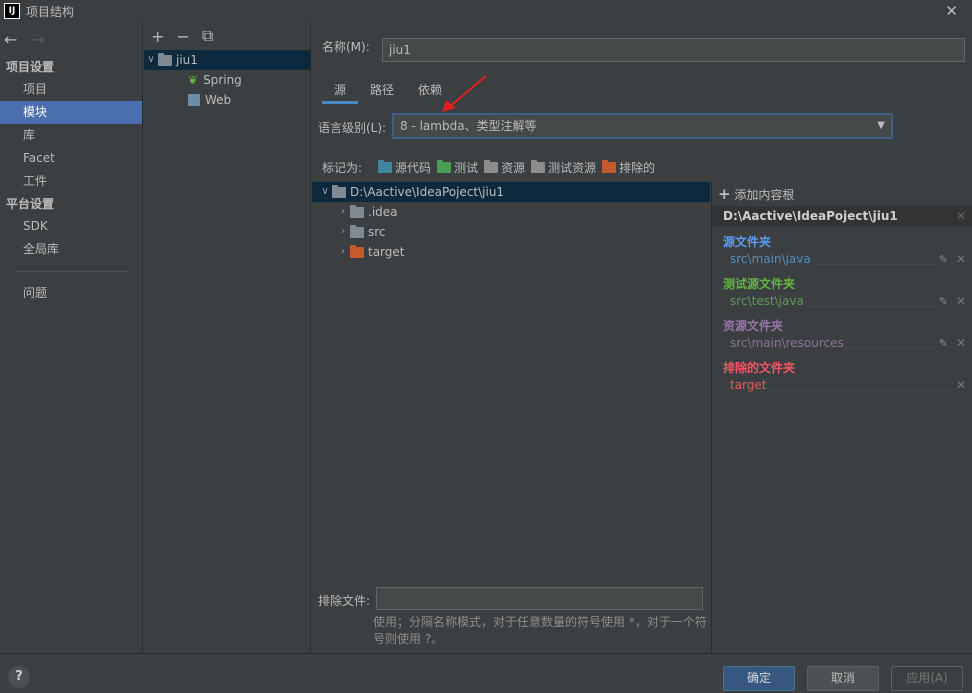 The width and height of the screenshot is (972, 693). Describe the element at coordinates (427, 192) in the screenshot. I see `tree-root-label: D:\Aactive\IdeaPoject\jiu1` at that location.